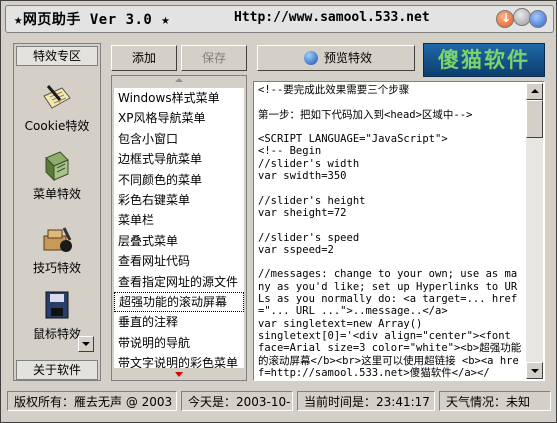  Describe the element at coordinates (179, 343) in the screenshot. I see `effects-list-item: 带说明的导航` at that location.